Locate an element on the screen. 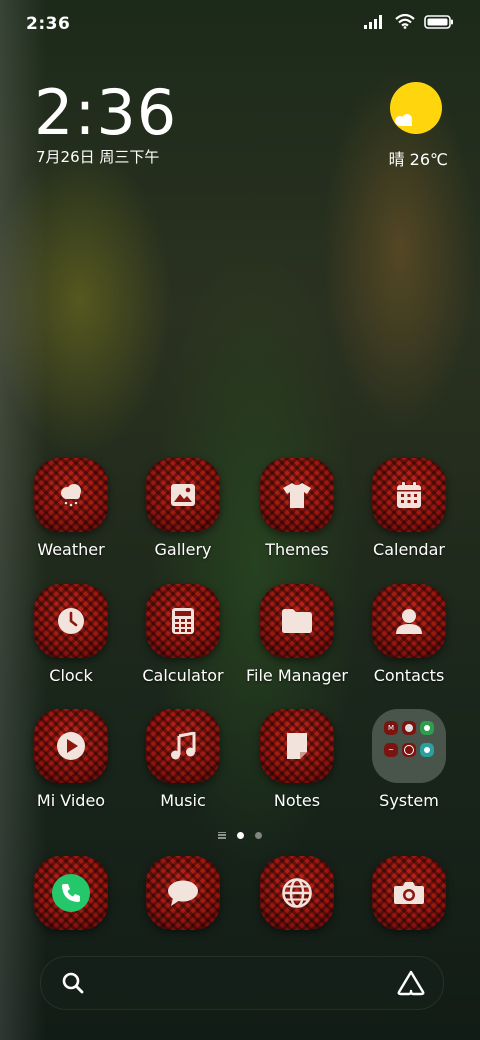 This screenshot has height=1040, width=480. app-label-themes: Themes is located at coordinates (297, 549).